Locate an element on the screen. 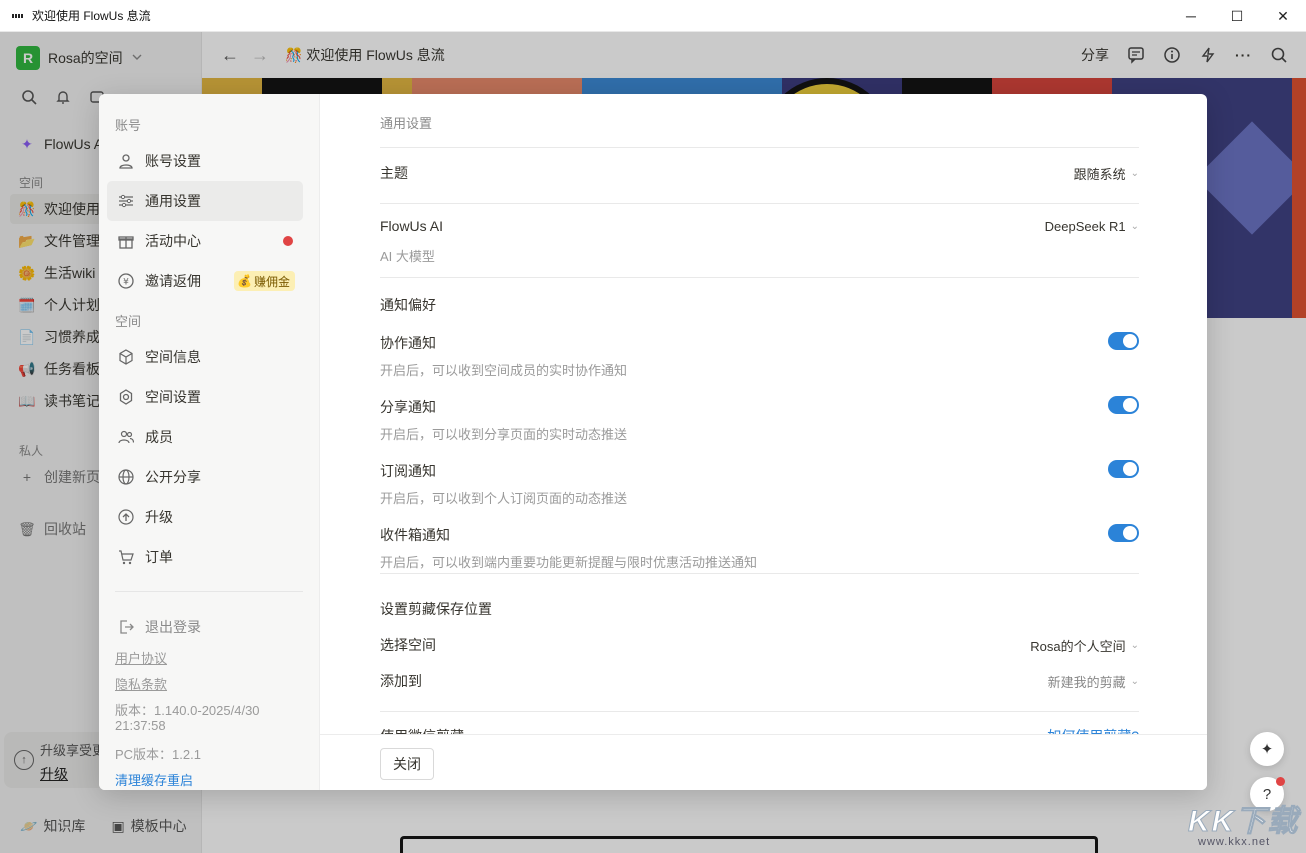 Image resolution: width=1306 pixels, height=853 pixels. content-header: 通用设置 is located at coordinates (406, 123).